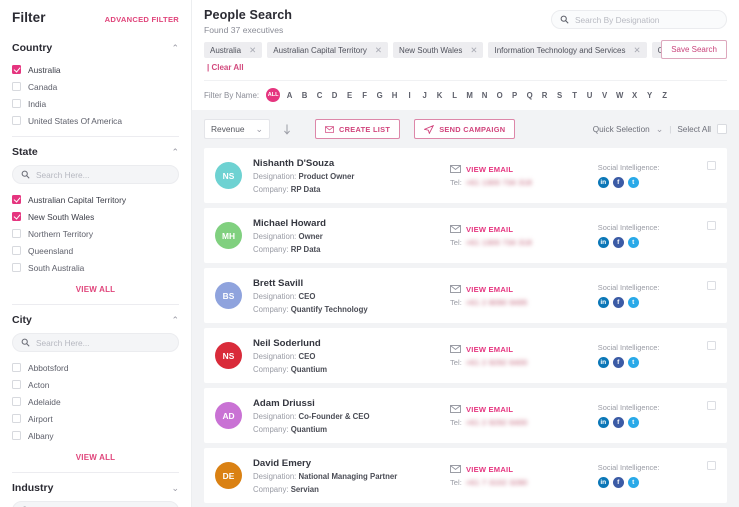 The image size is (739, 507). I want to click on alpha-filter-letter: E, so click(349, 95).